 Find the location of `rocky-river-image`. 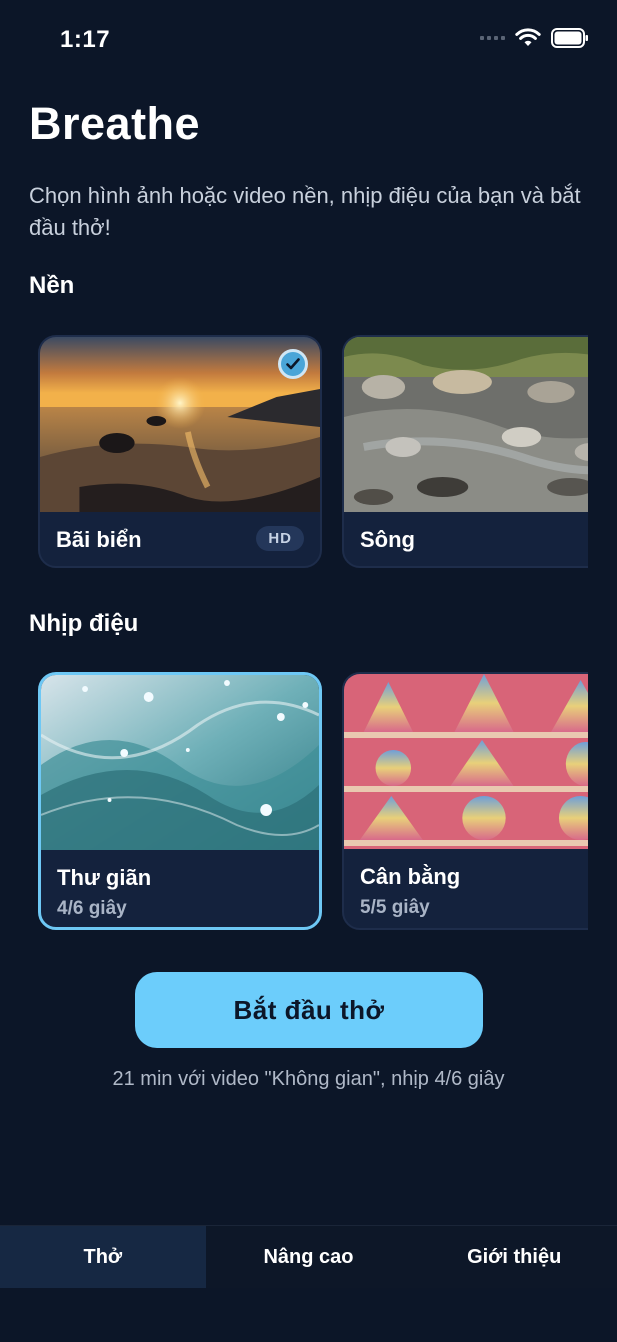

rocky-river-image is located at coordinates (466, 424).